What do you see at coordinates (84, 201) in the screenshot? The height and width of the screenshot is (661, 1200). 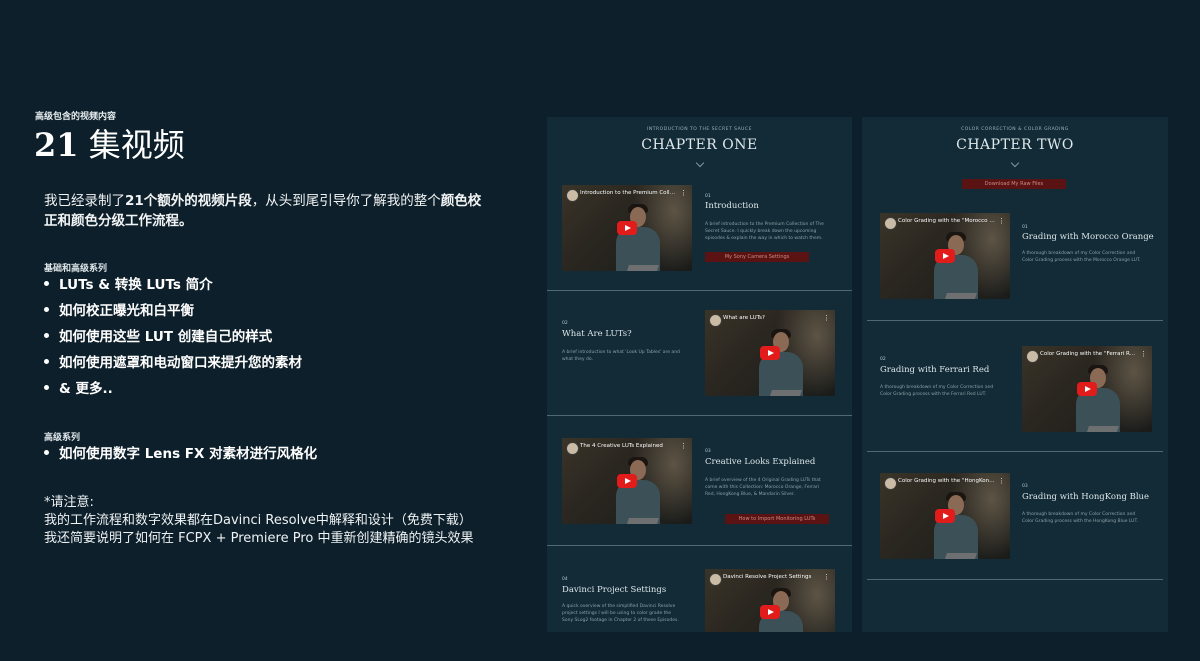 I see `intro-part-a: 我已经录制了` at bounding box center [84, 201].